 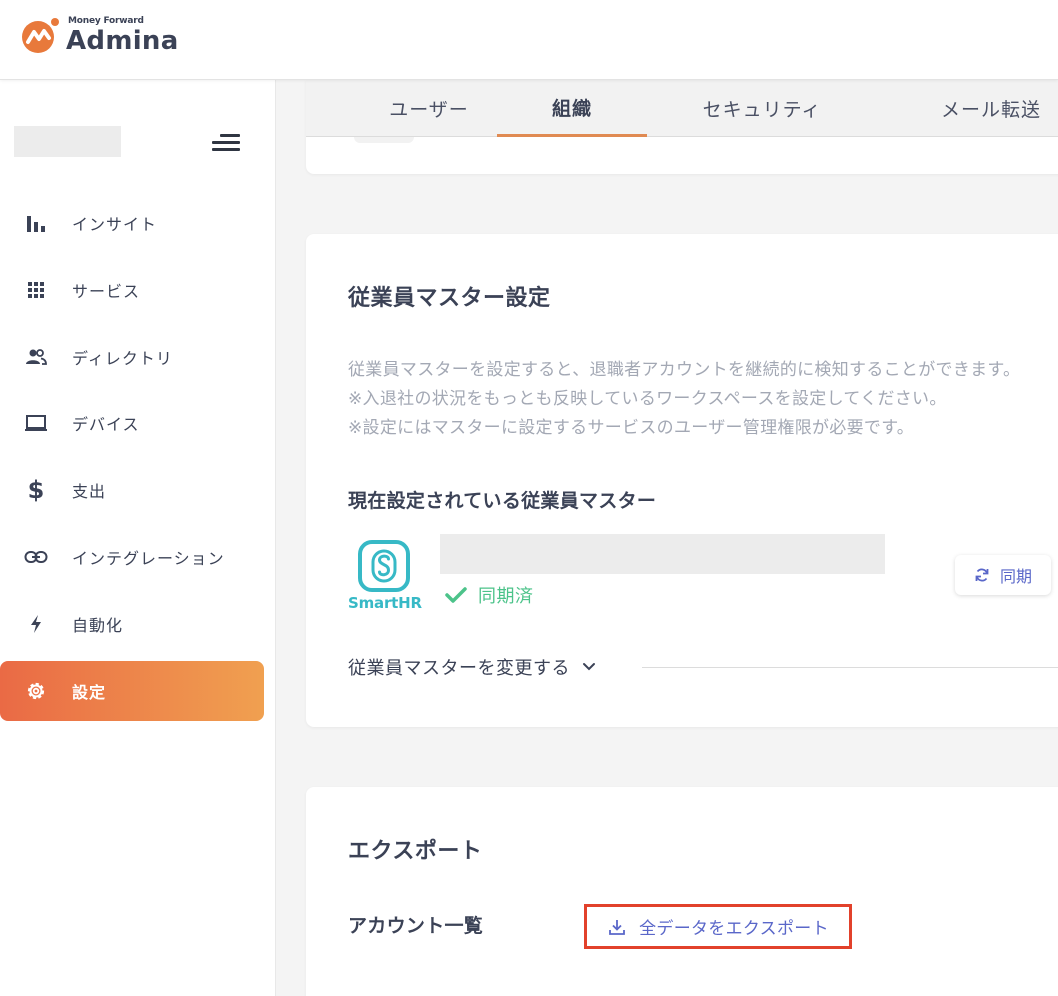 I want to click on top-header: Money Forward Admina, so click(x=529, y=40).